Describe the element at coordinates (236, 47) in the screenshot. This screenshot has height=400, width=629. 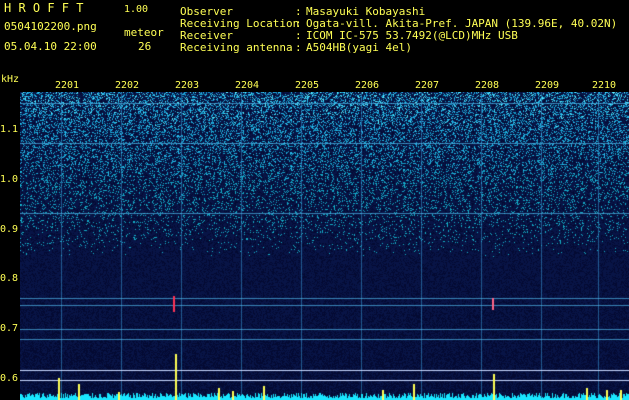
I see `antenna-label: Receiving antenna` at that location.